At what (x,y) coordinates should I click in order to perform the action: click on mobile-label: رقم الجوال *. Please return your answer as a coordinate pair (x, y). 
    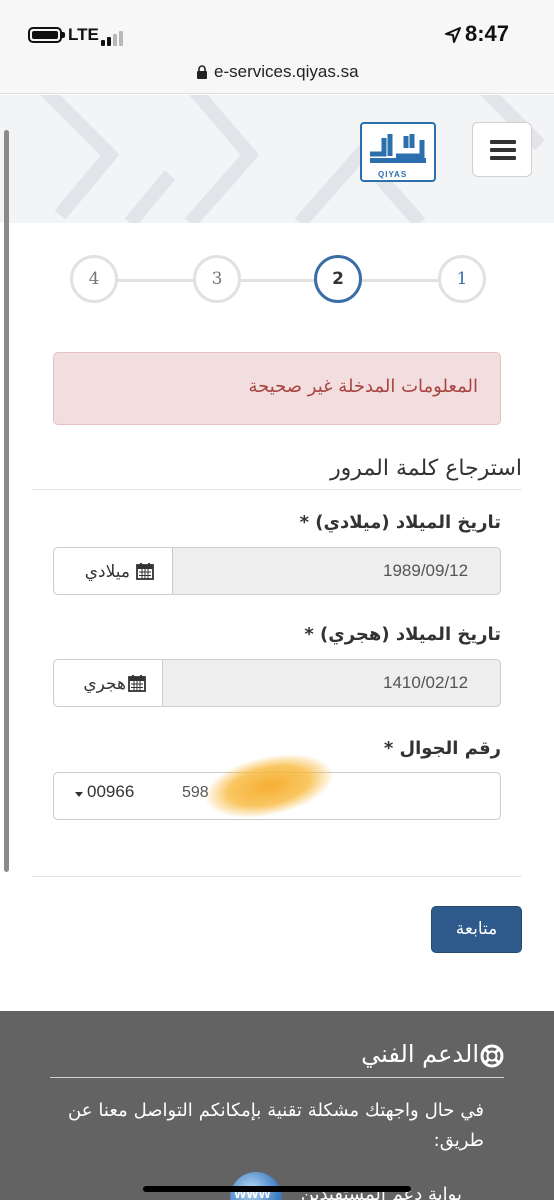
    Looking at the image, I should click on (442, 748).